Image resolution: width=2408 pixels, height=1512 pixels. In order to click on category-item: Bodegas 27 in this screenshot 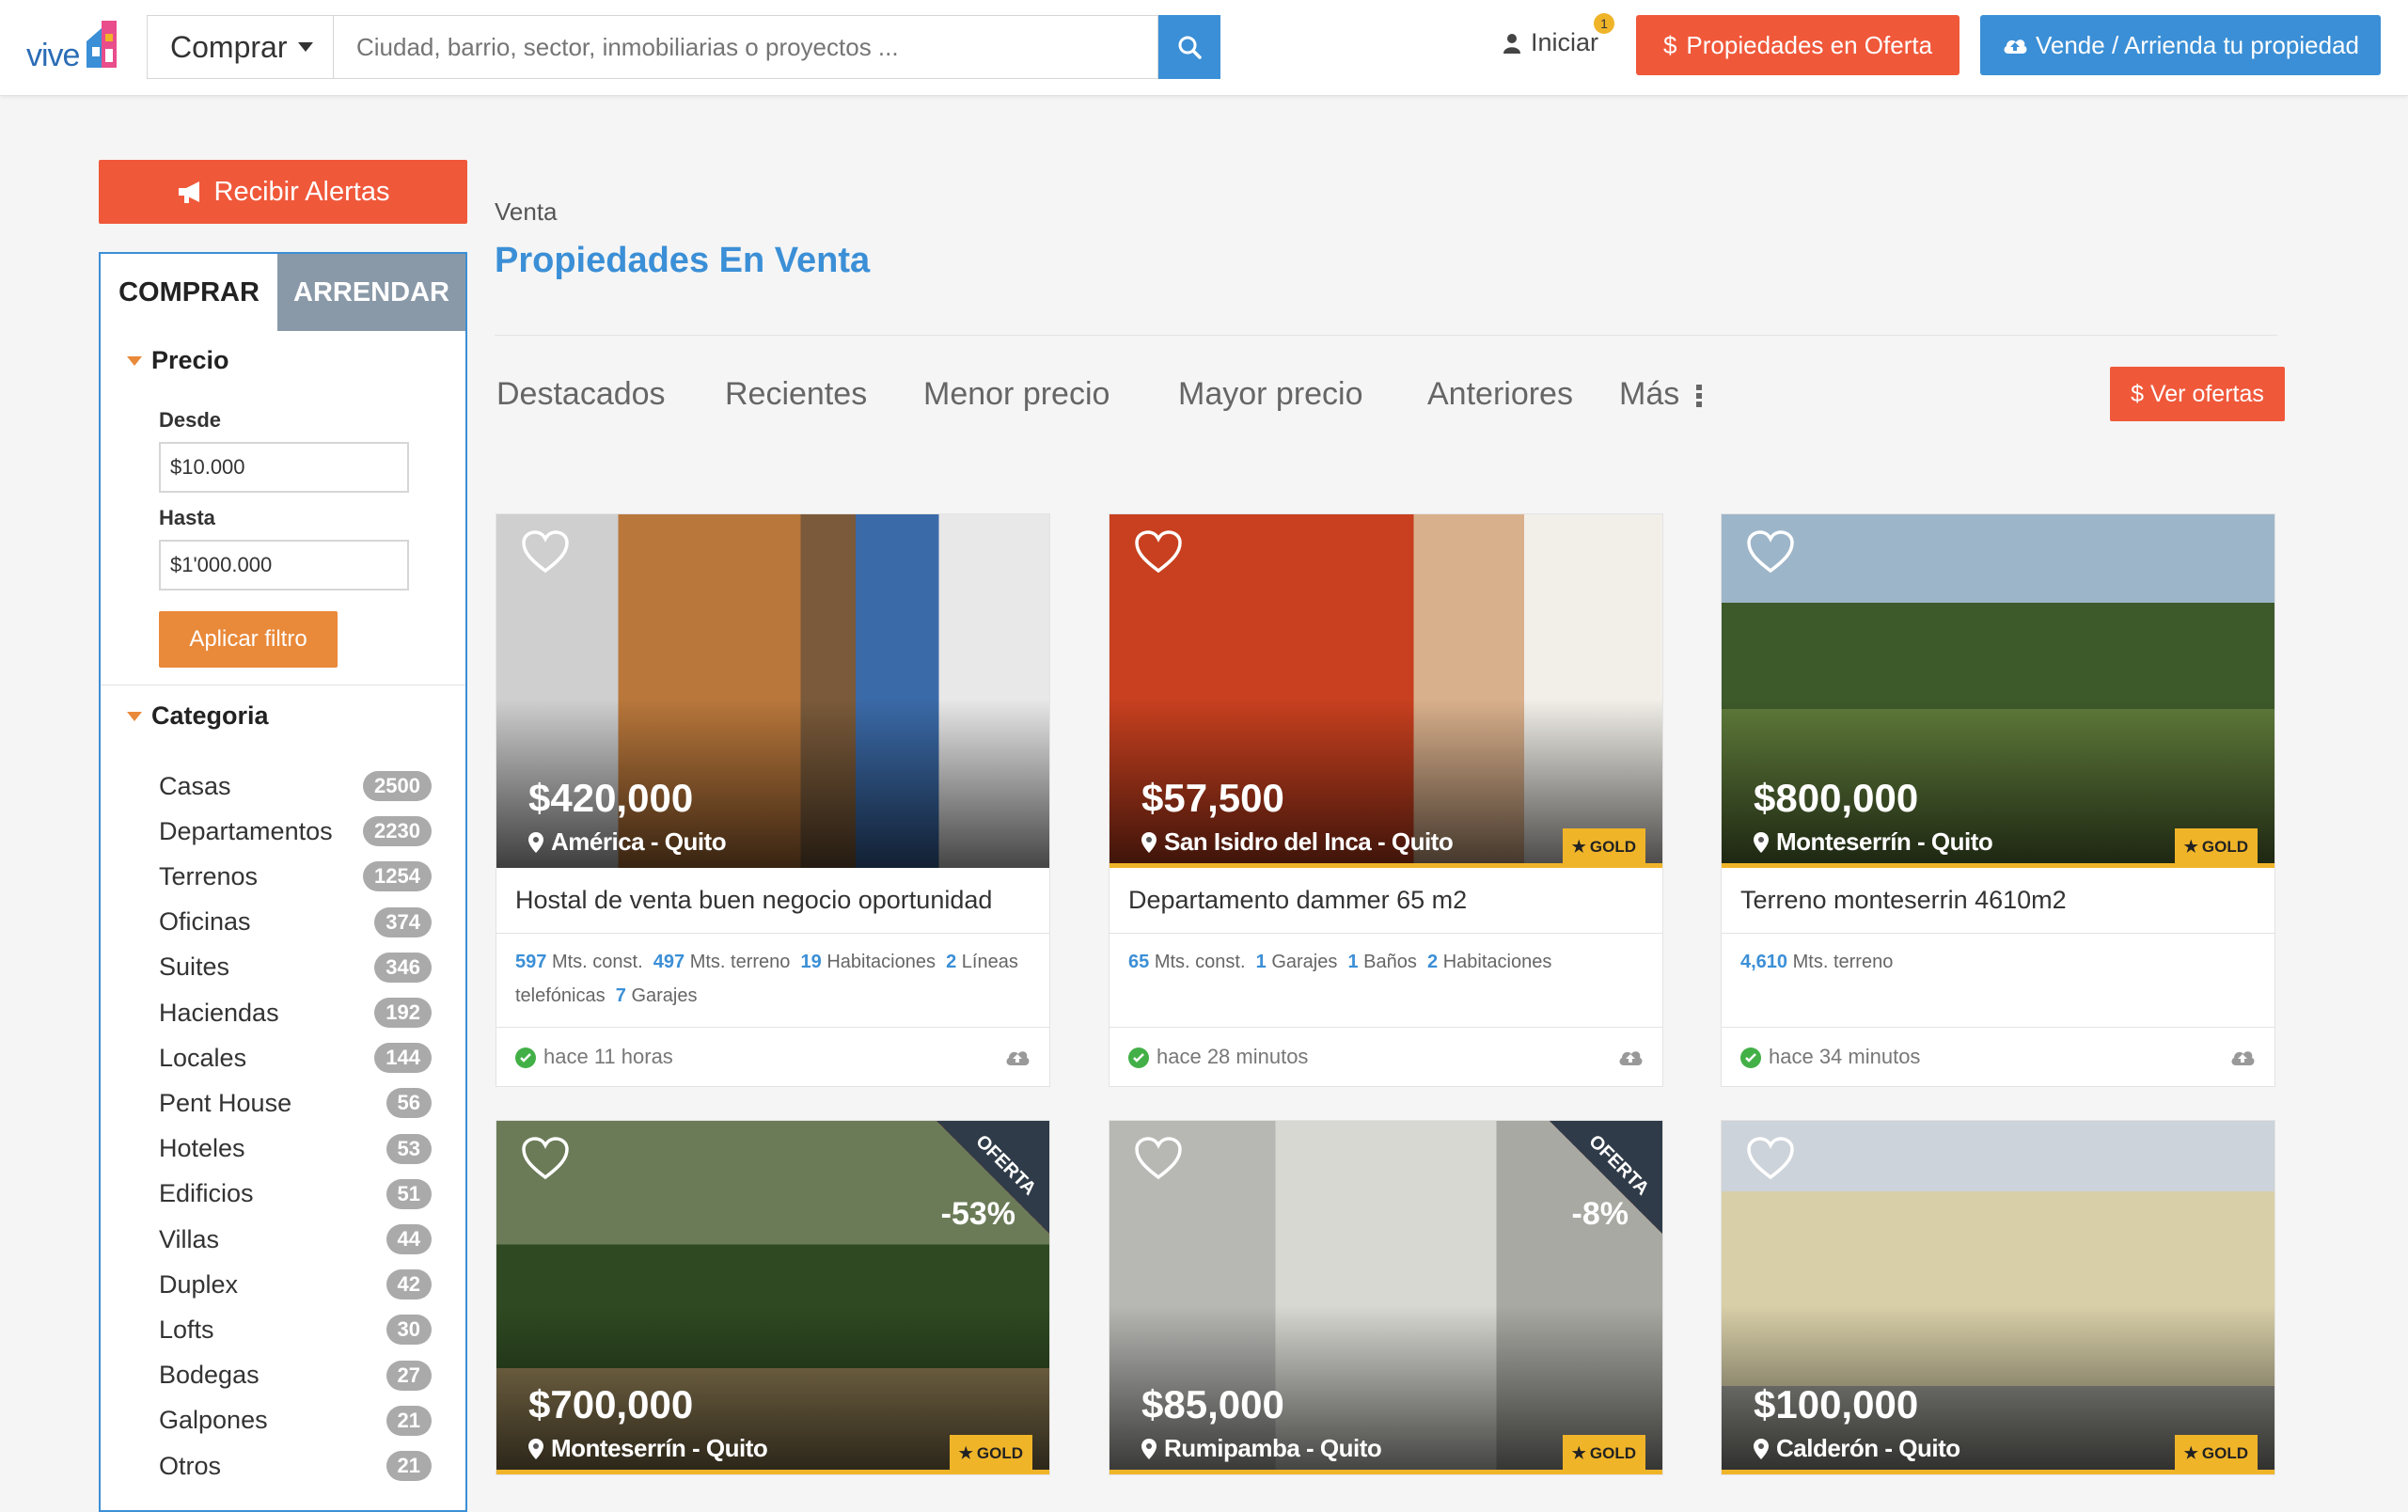, I will do `click(295, 1375)`.